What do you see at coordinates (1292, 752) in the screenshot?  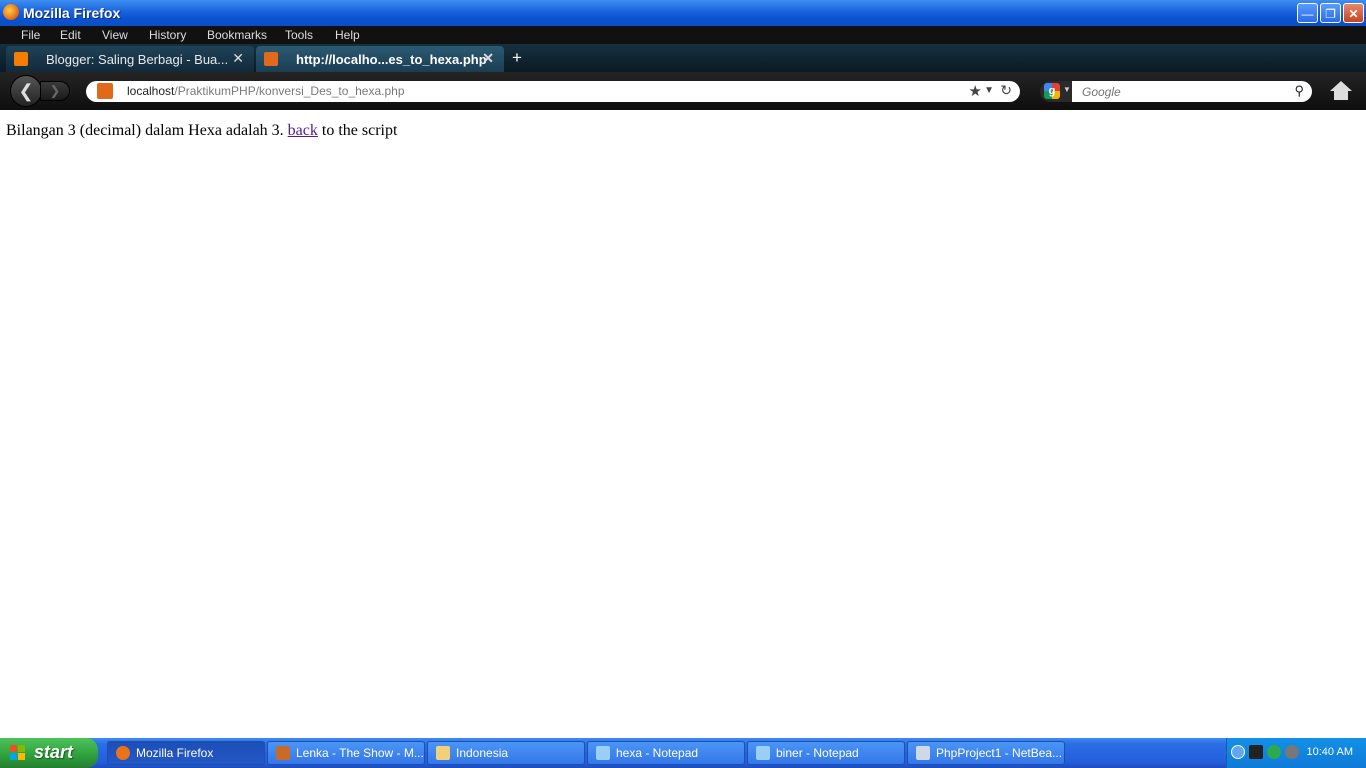 I see `volume-icon` at bounding box center [1292, 752].